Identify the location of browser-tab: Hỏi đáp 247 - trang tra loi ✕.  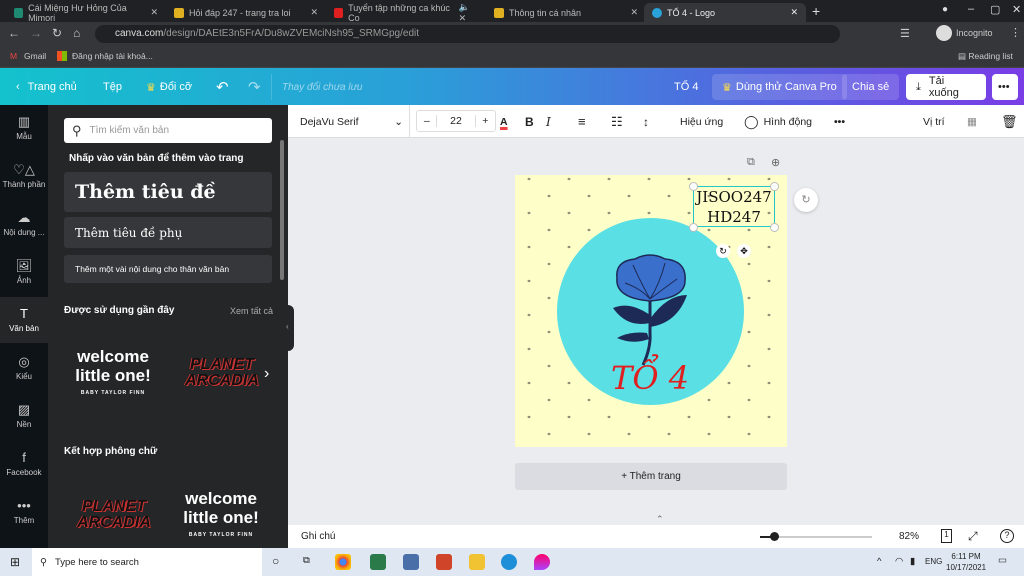
(246, 12).